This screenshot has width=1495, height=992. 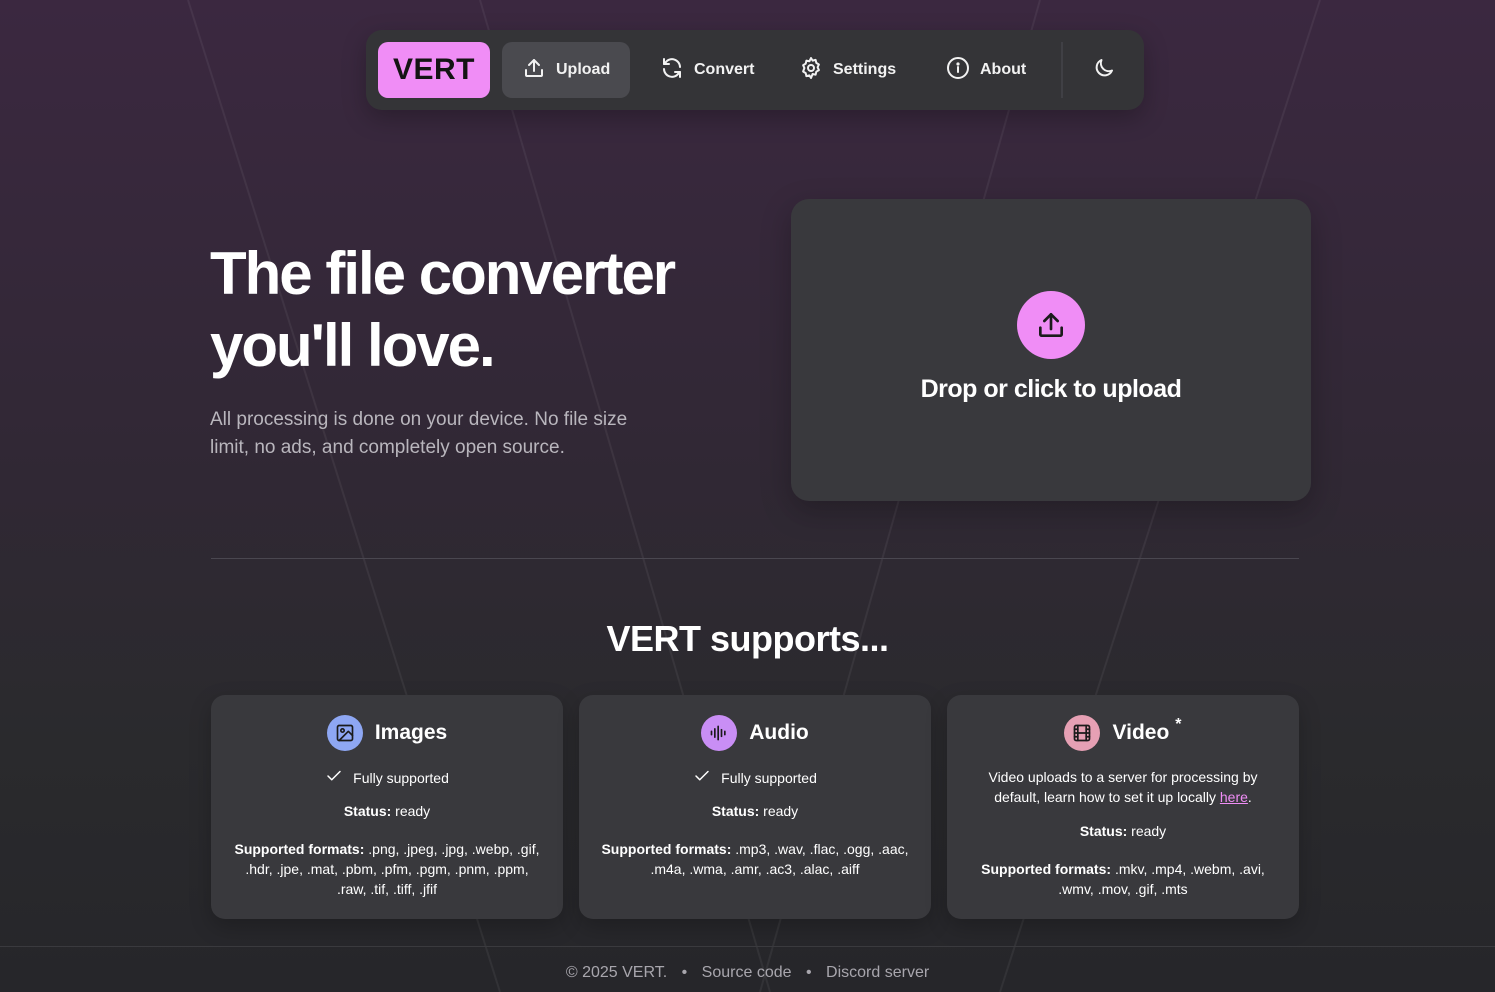 I want to click on video-note-end: ., so click(x=1249, y=797).